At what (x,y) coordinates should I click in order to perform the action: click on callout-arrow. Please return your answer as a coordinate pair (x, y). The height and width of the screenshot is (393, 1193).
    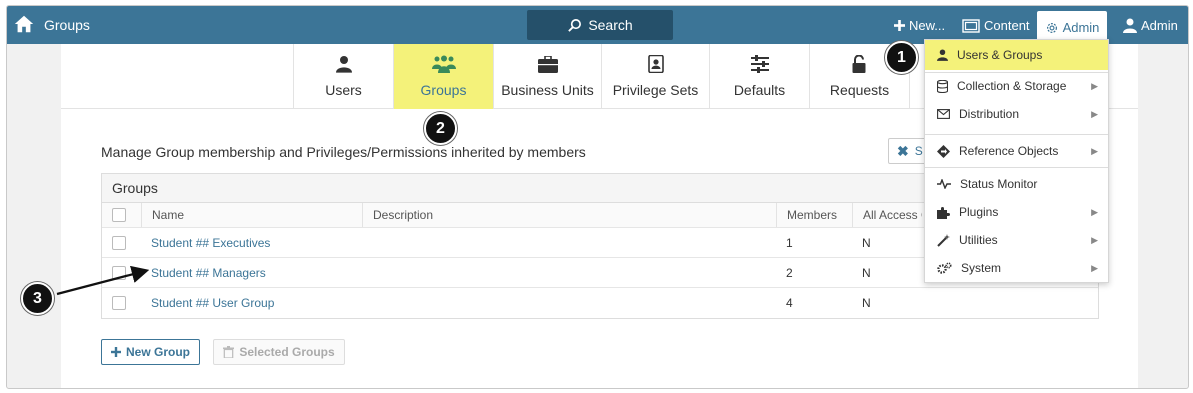
    Looking at the image, I should click on (103, 280).